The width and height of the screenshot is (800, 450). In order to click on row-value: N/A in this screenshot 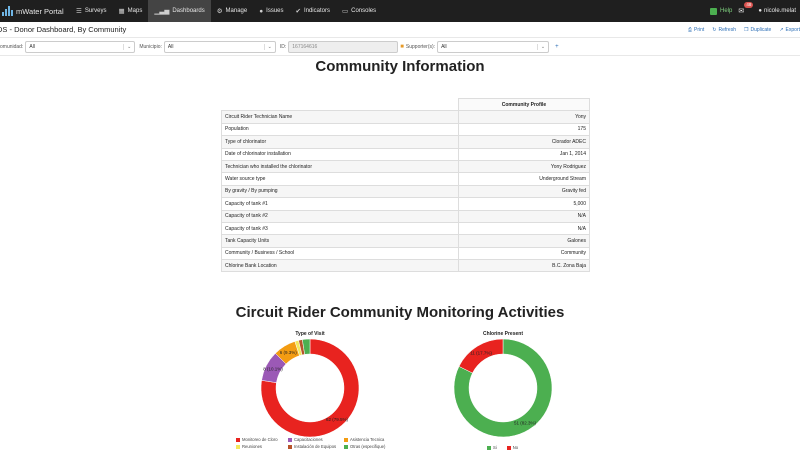, I will do `click(524, 228)`.